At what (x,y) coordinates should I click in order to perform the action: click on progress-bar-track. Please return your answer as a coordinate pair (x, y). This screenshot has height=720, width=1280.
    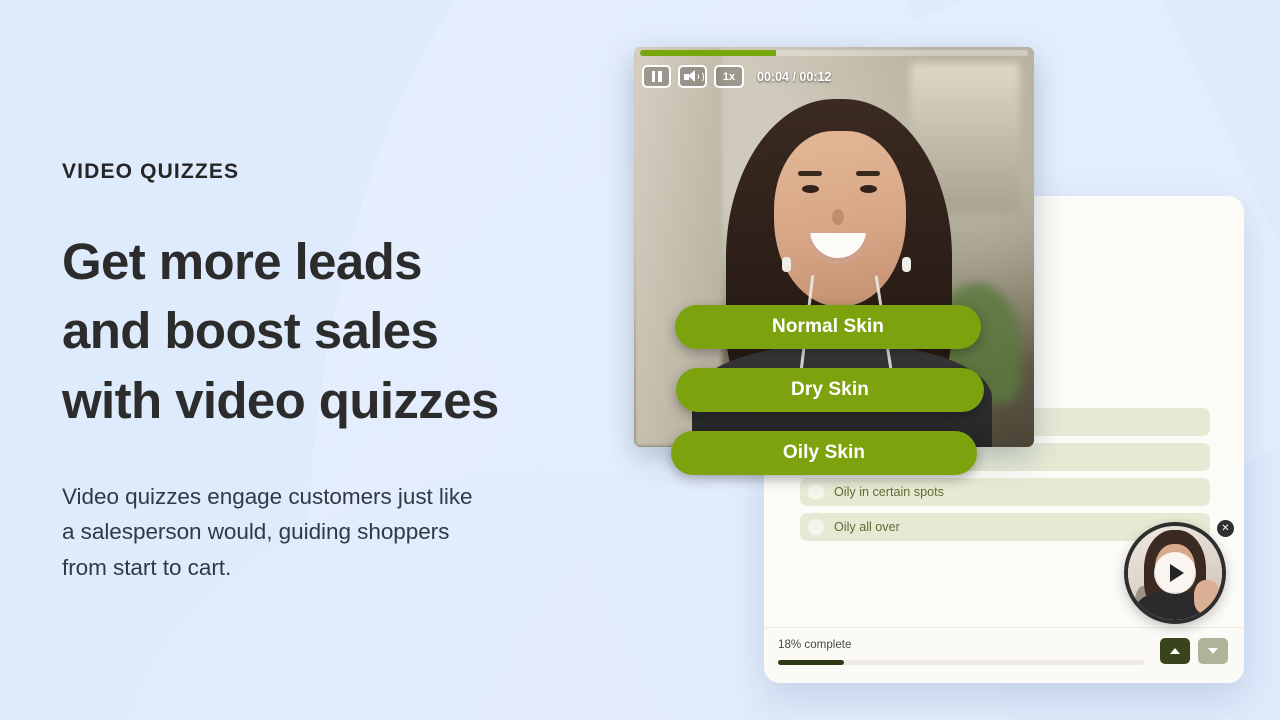
    Looking at the image, I should click on (961, 662).